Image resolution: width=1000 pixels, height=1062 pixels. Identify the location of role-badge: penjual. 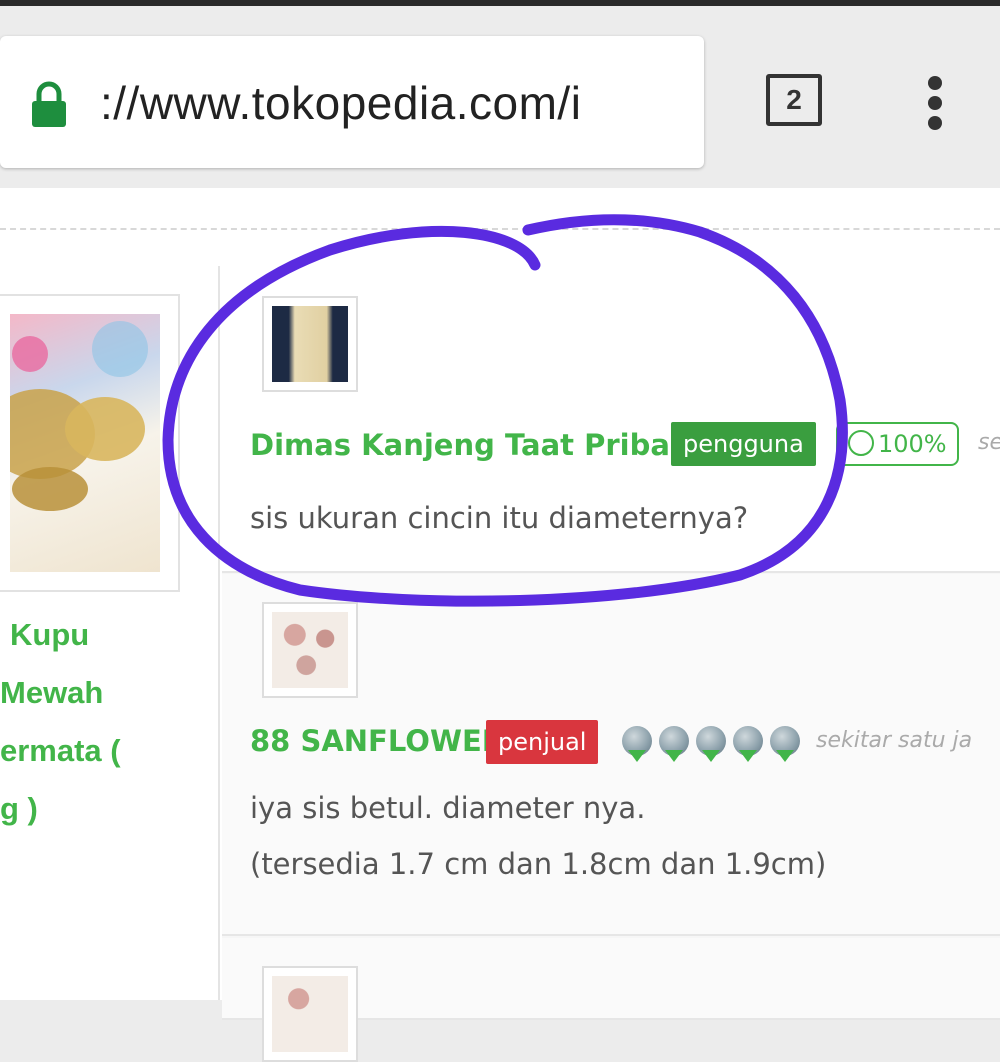
(542, 742).